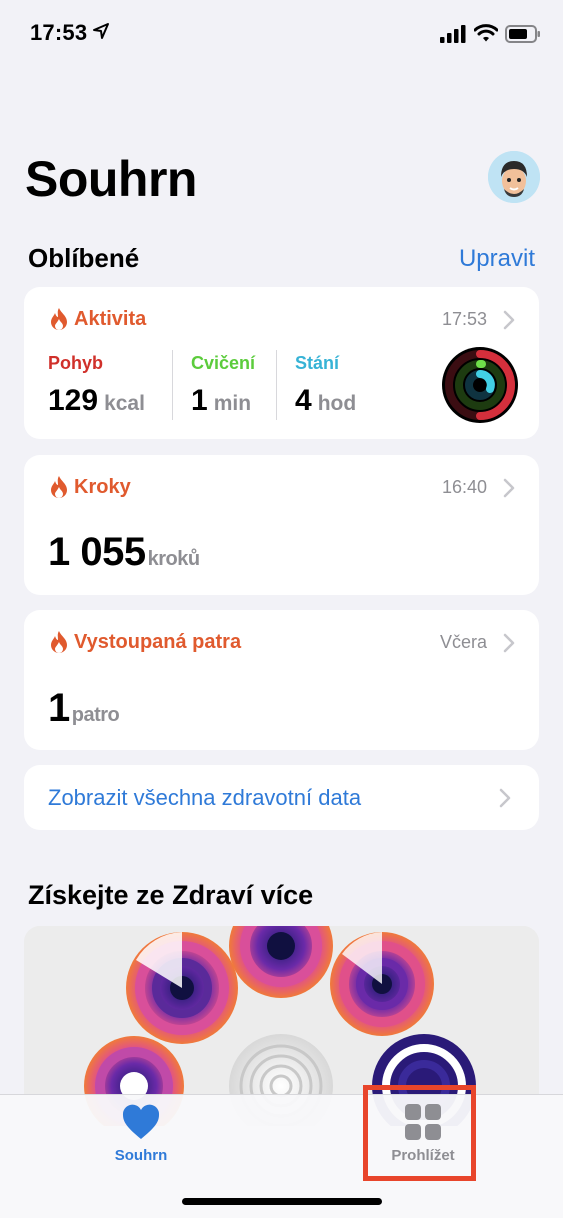 This screenshot has height=1218, width=563. Describe the element at coordinates (95, 715) in the screenshot. I see `floors-unit: patro` at that location.